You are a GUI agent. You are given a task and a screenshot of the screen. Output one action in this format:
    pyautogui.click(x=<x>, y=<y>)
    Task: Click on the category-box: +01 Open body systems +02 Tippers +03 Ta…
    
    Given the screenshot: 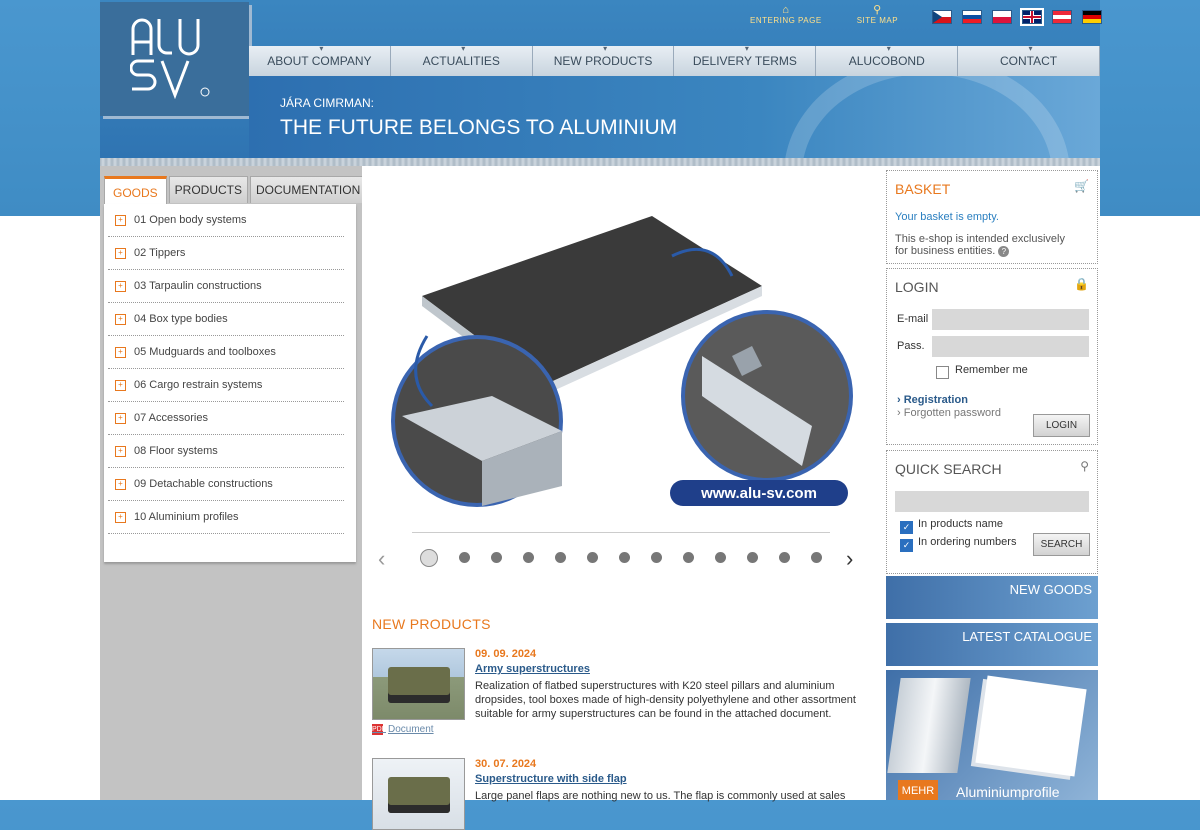 What is the action you would take?
    pyautogui.click(x=230, y=383)
    